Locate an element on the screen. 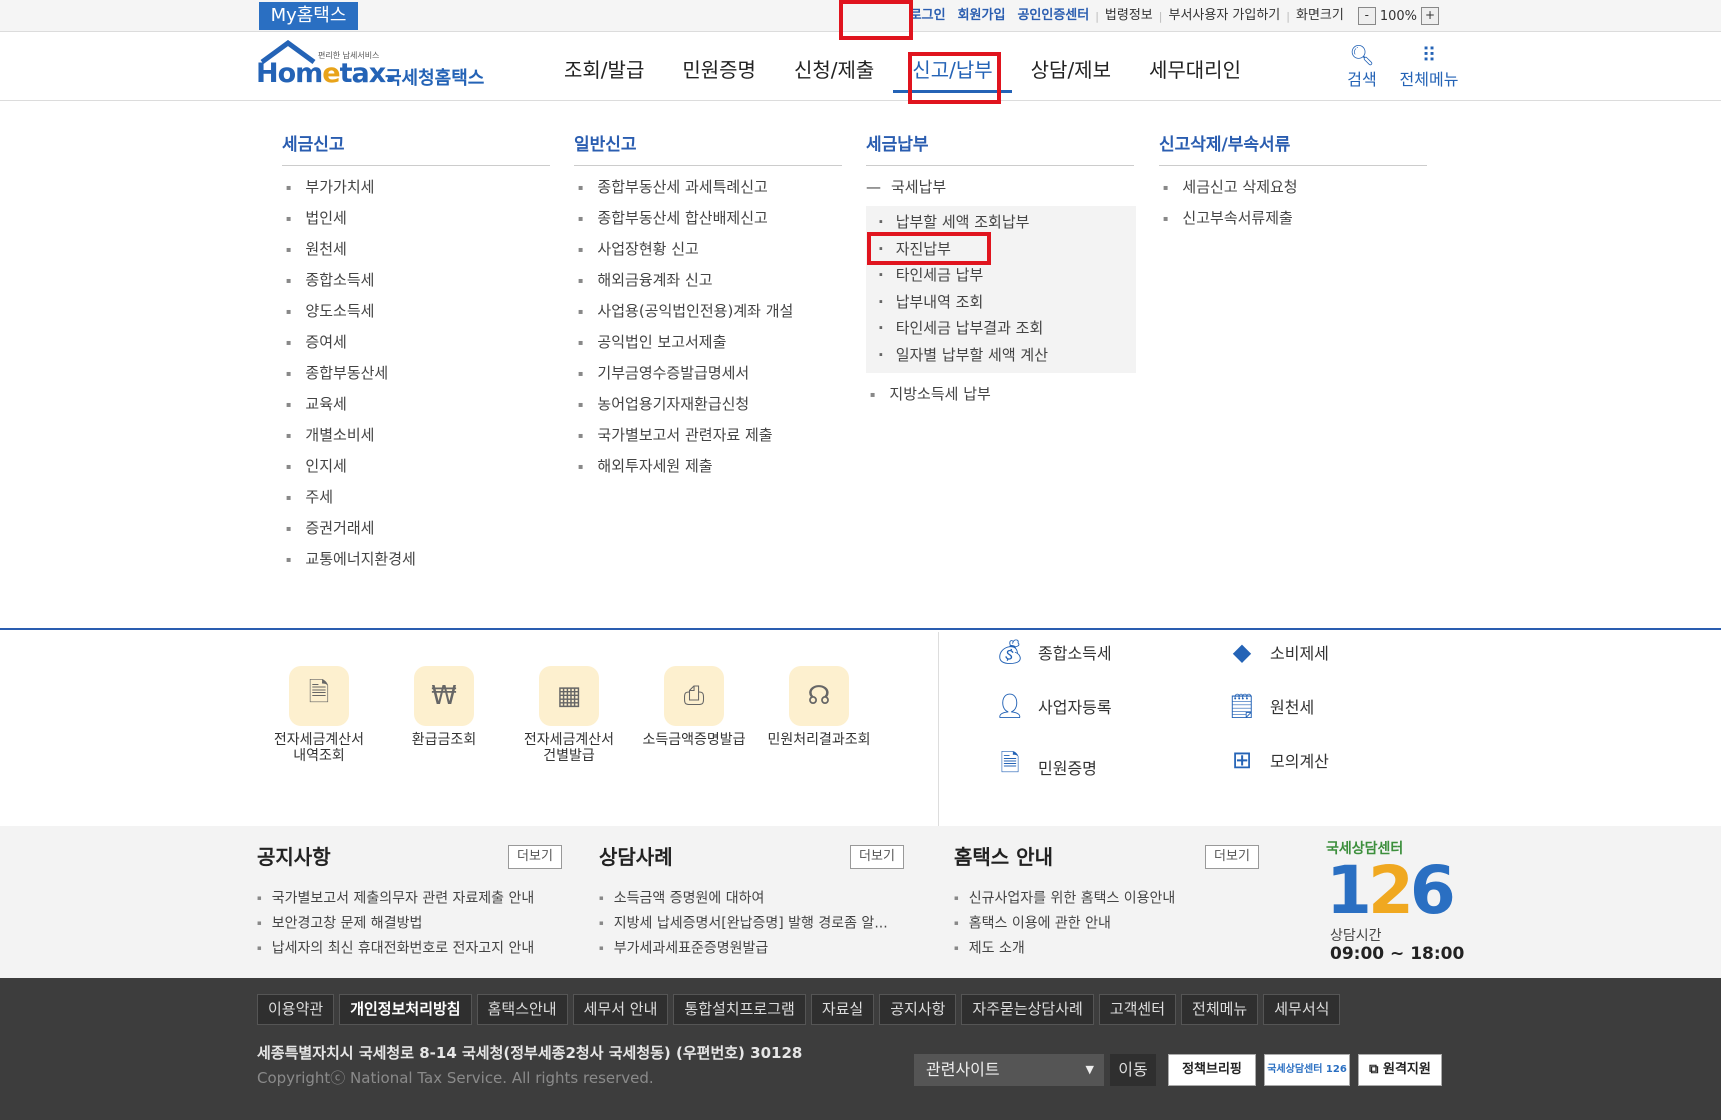 Image resolution: width=1721 pixels, height=1120 pixels. menu-item: 교통에너지환경세 is located at coordinates (350, 559).